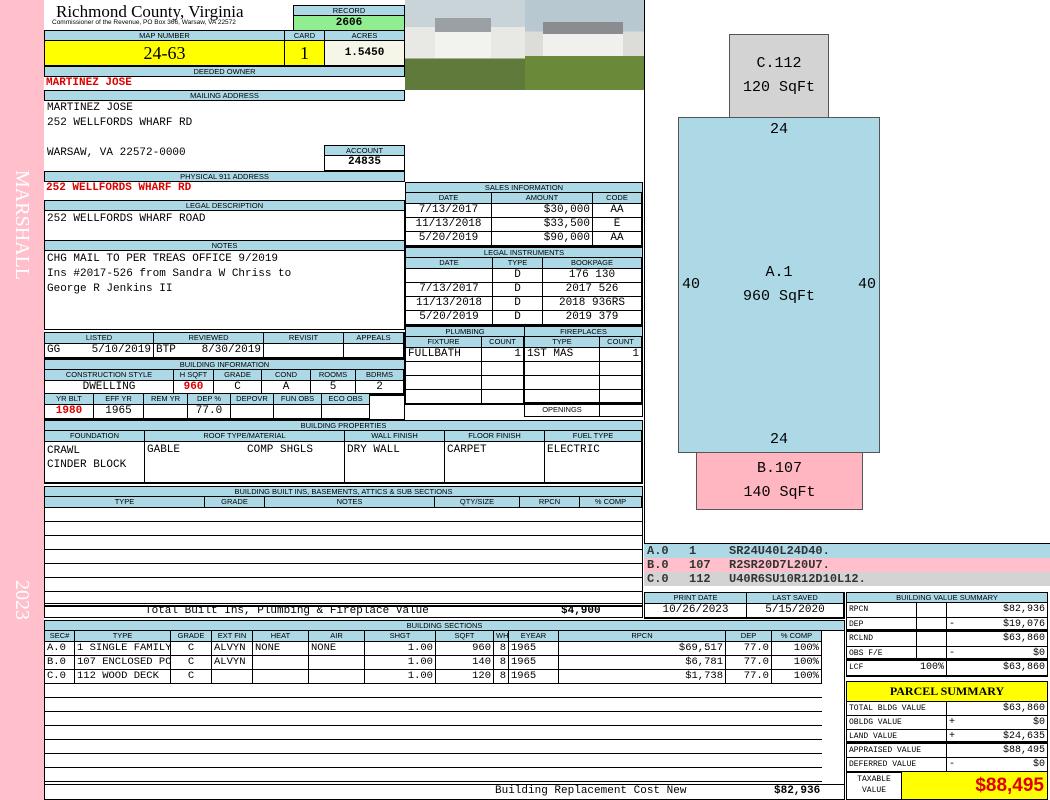 The image size is (1050, 800). What do you see at coordinates (897, 708) in the screenshot?
I see `parcel-summary-cell: TOTAL BLDG VALUE` at bounding box center [897, 708].